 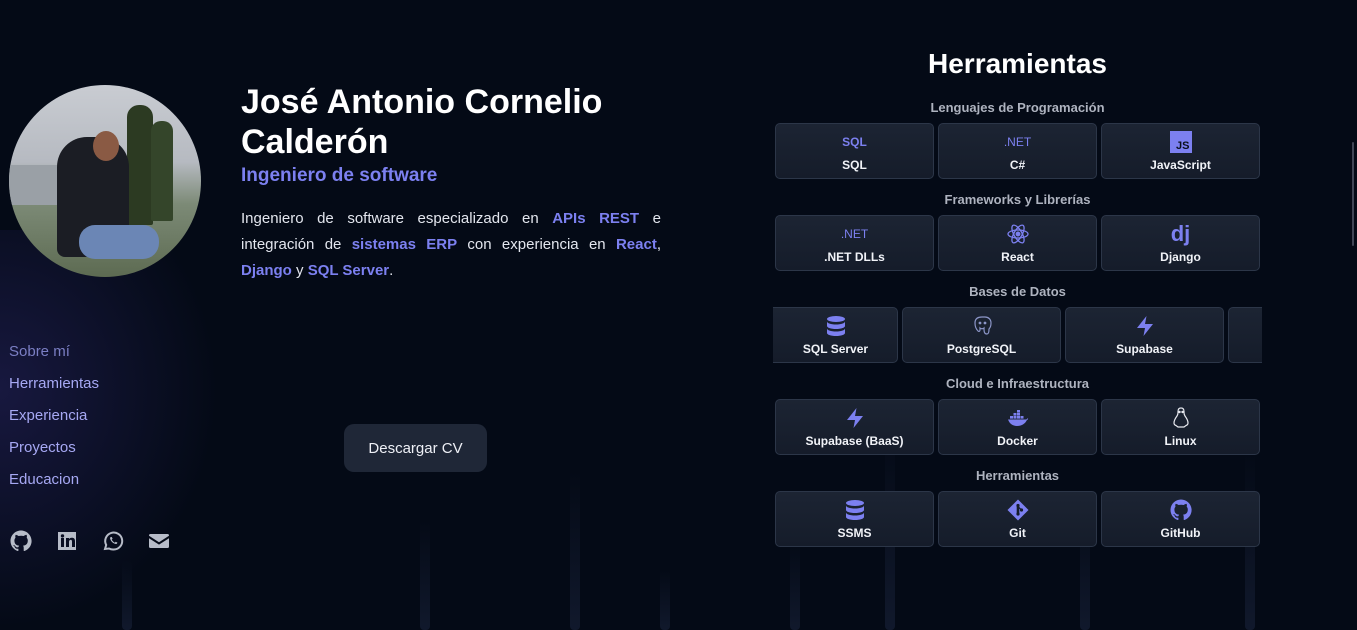 I want to click on profile-name: José Antonio Cornelio Calderón, so click(x=422, y=122).